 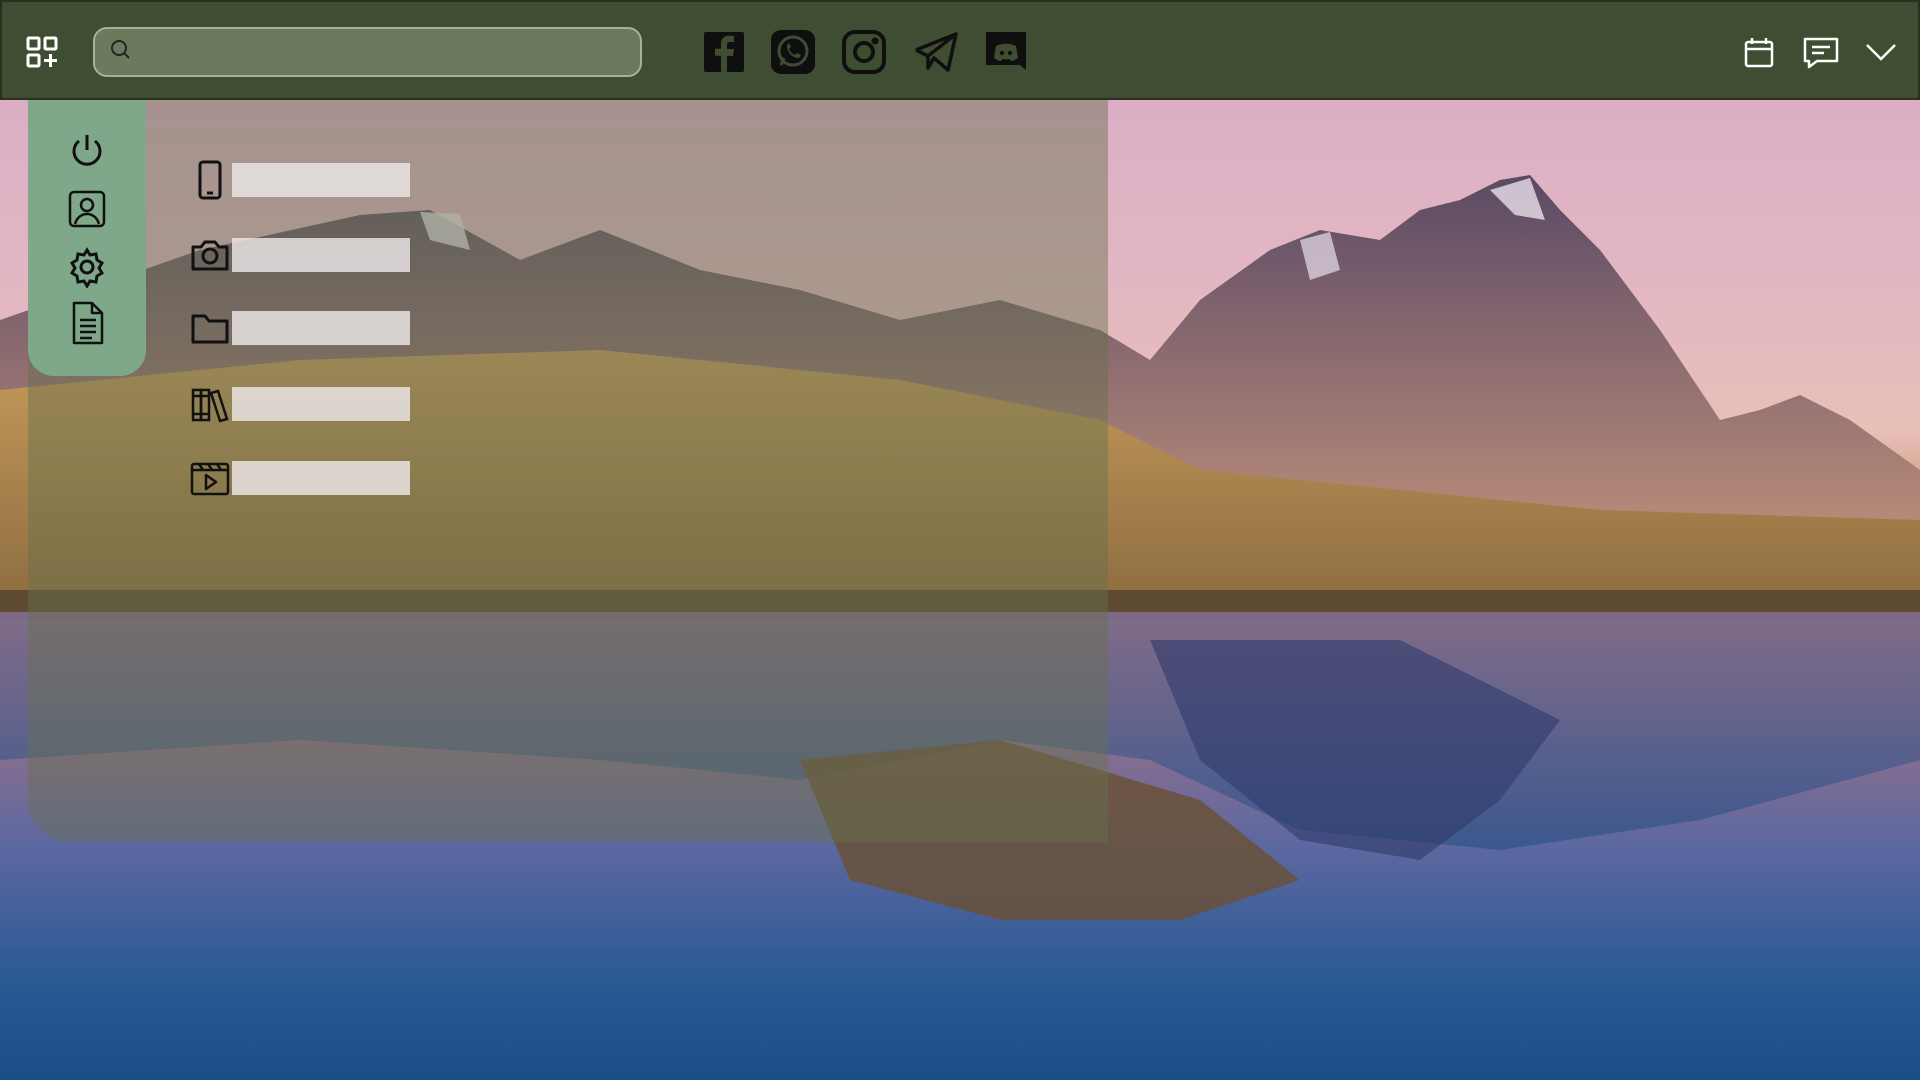 What do you see at coordinates (87, 209) in the screenshot?
I see `user-icon` at bounding box center [87, 209].